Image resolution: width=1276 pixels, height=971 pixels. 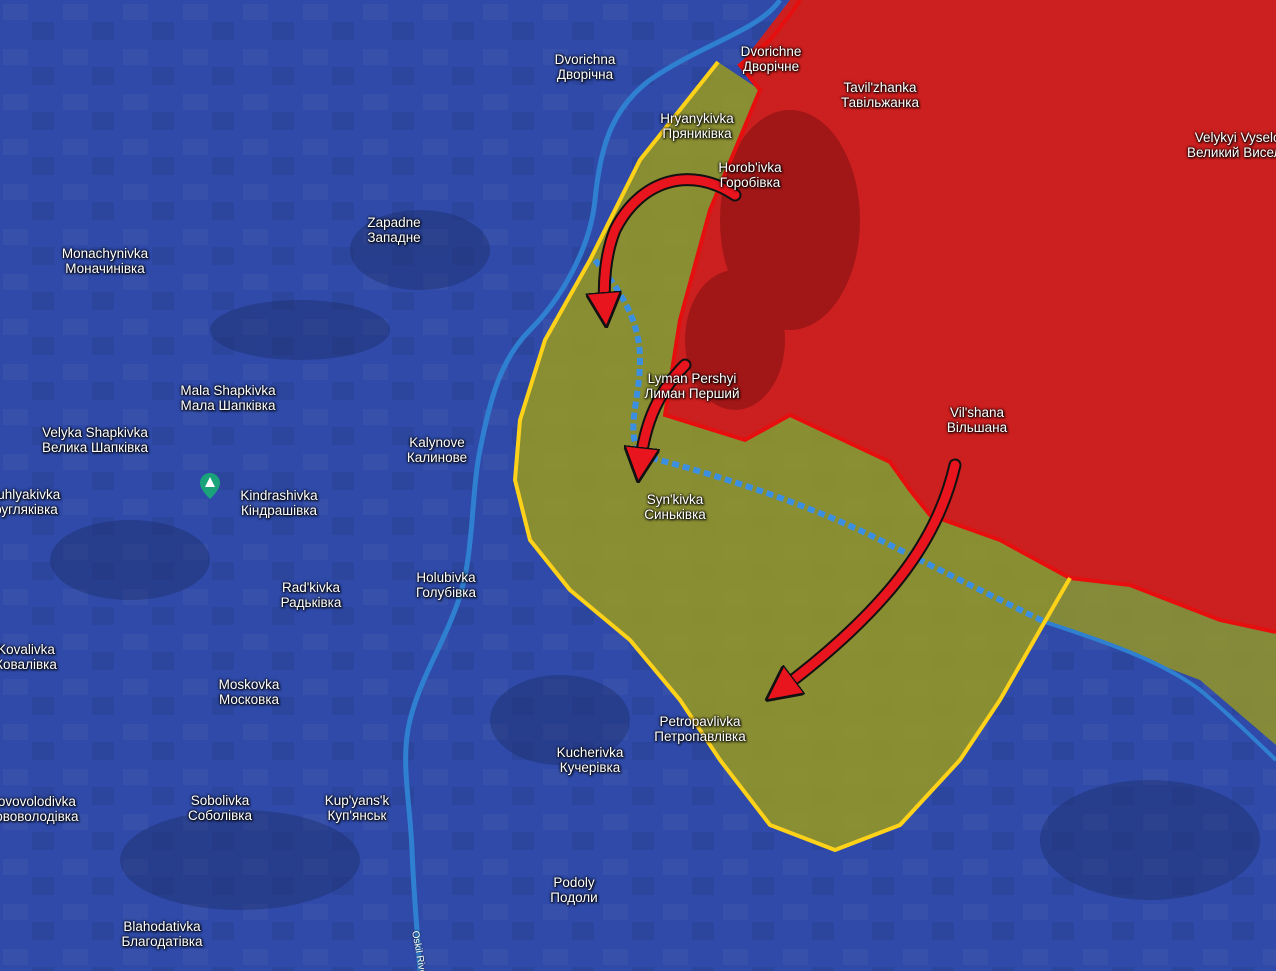 I want to click on campground-pin-icon, so click(x=210, y=486).